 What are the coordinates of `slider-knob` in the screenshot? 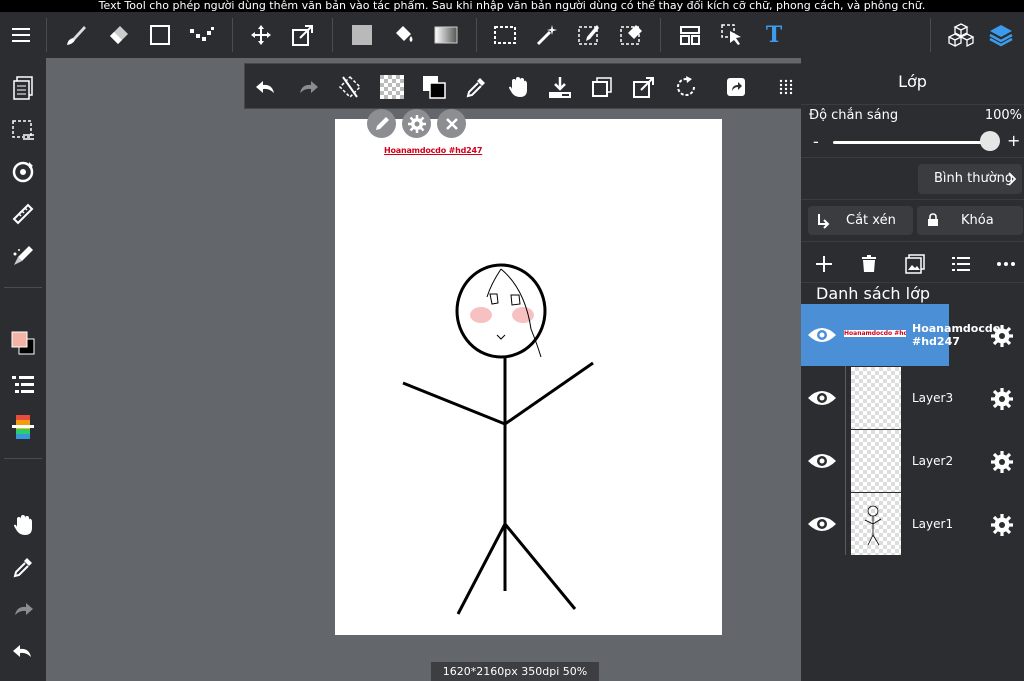 It's located at (990, 141).